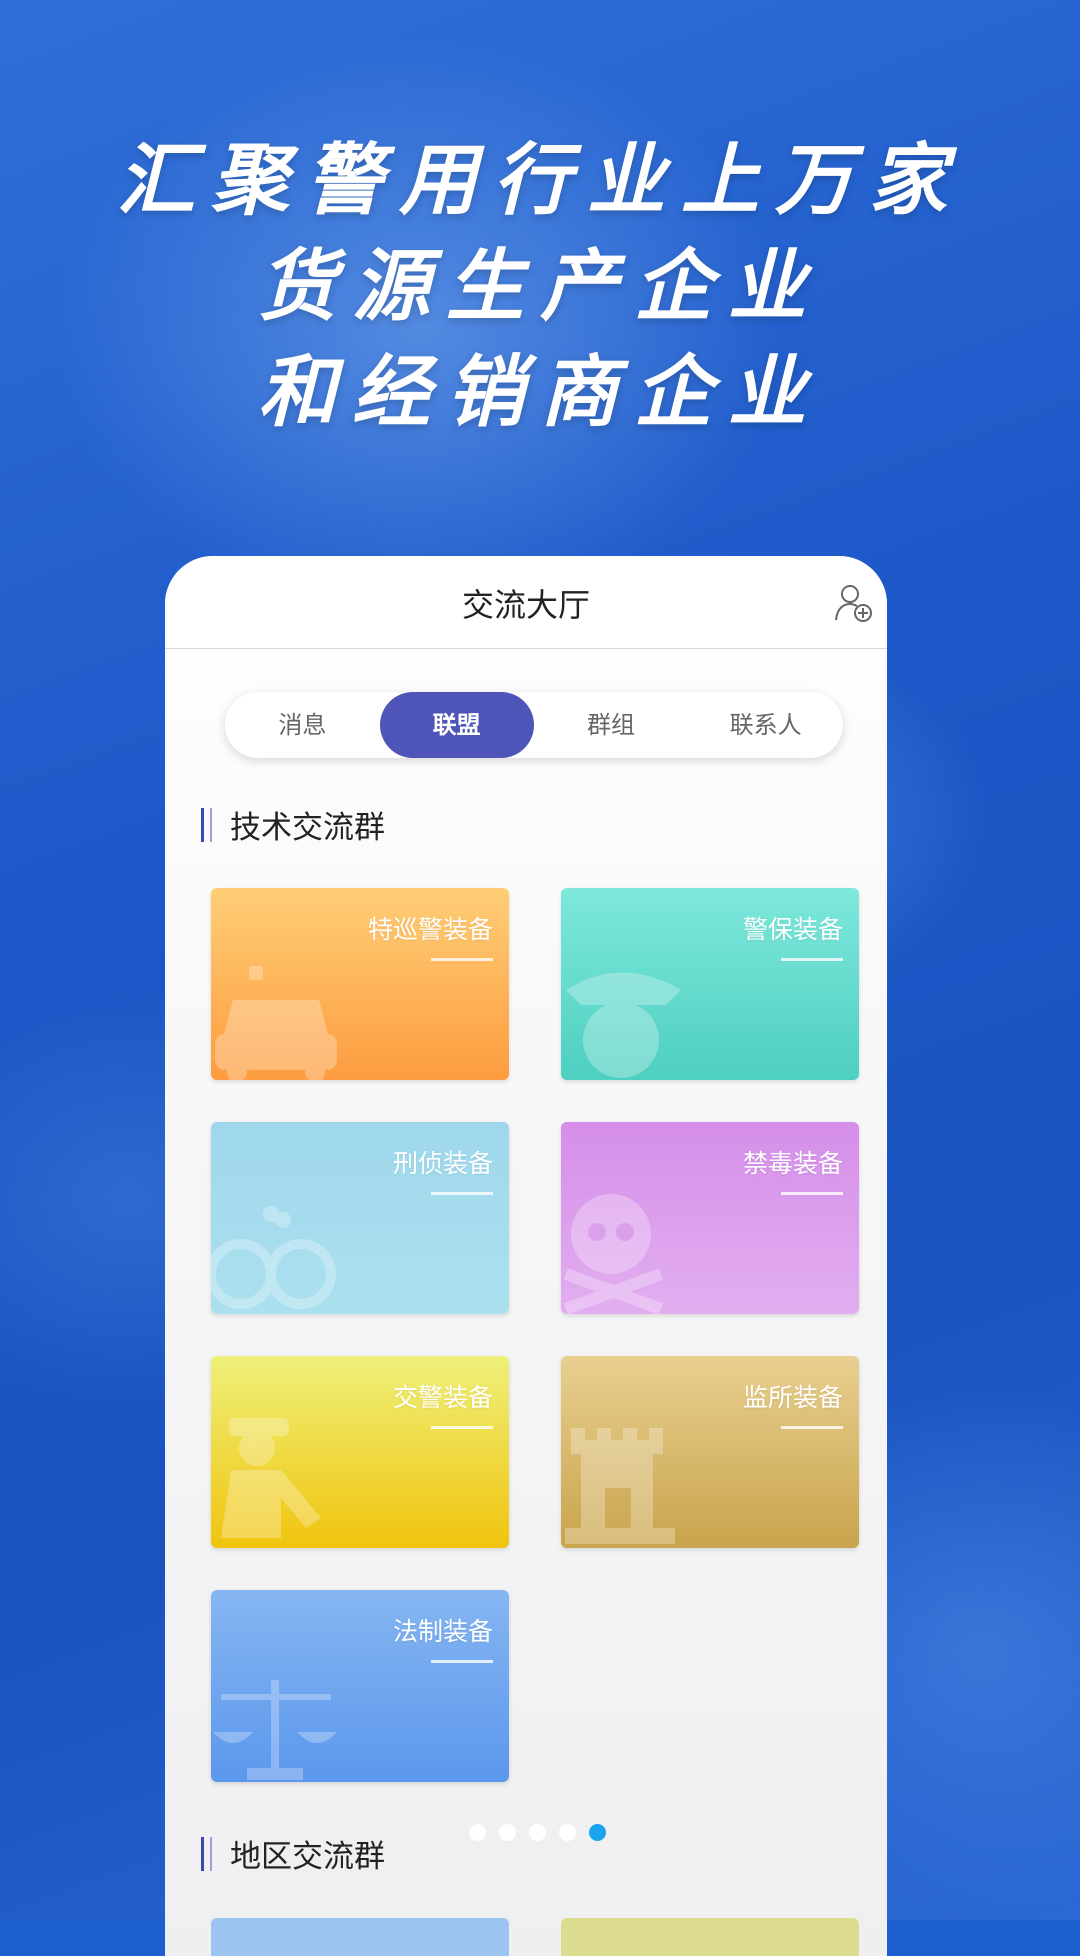 The width and height of the screenshot is (1080, 1956). I want to click on card-anti-drug: 禁毒装备, so click(710, 1218).